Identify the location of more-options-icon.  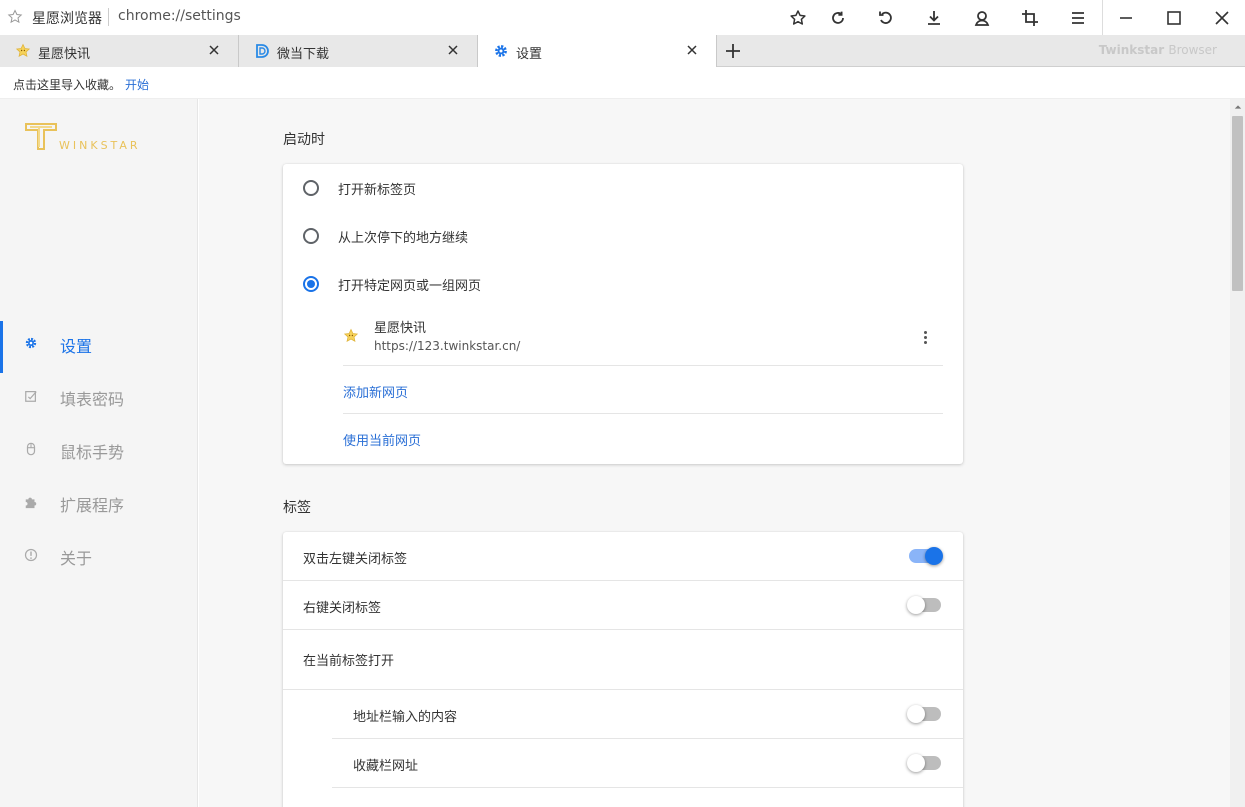
(925, 337).